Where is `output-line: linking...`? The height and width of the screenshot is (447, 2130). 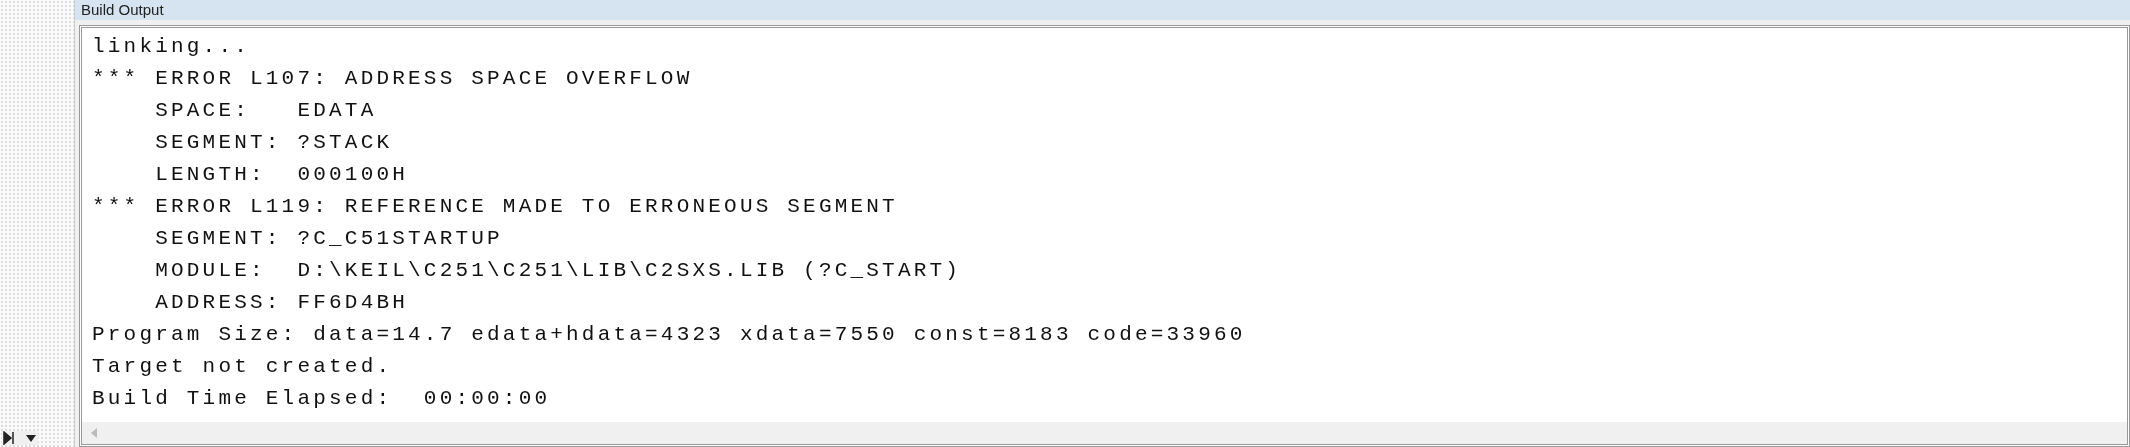 output-line: linking... is located at coordinates (172, 47).